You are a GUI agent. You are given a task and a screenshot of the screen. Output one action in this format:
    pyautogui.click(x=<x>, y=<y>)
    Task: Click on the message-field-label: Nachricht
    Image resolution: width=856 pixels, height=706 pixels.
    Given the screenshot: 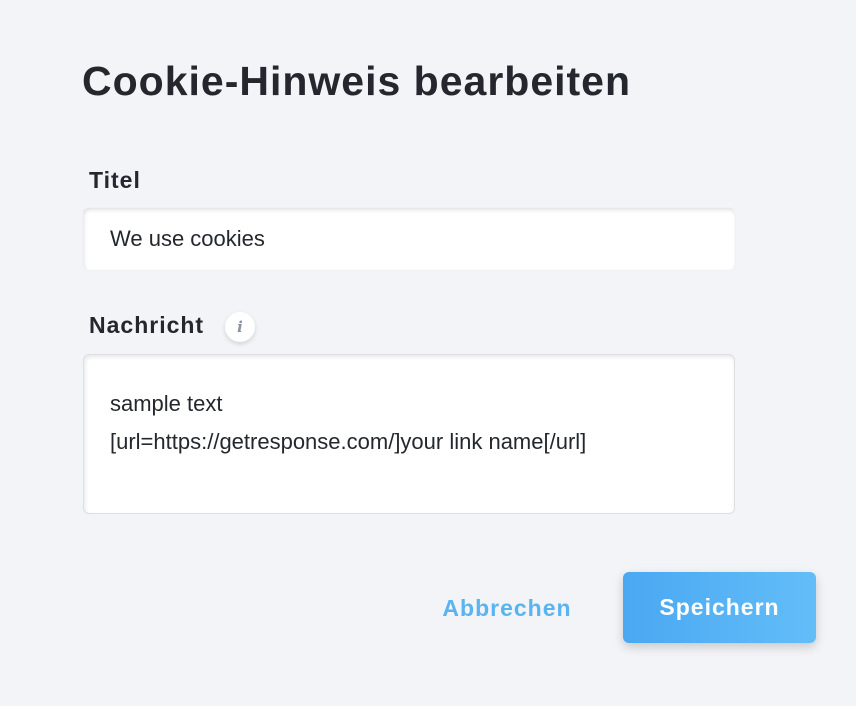 What is the action you would take?
    pyautogui.click(x=147, y=325)
    